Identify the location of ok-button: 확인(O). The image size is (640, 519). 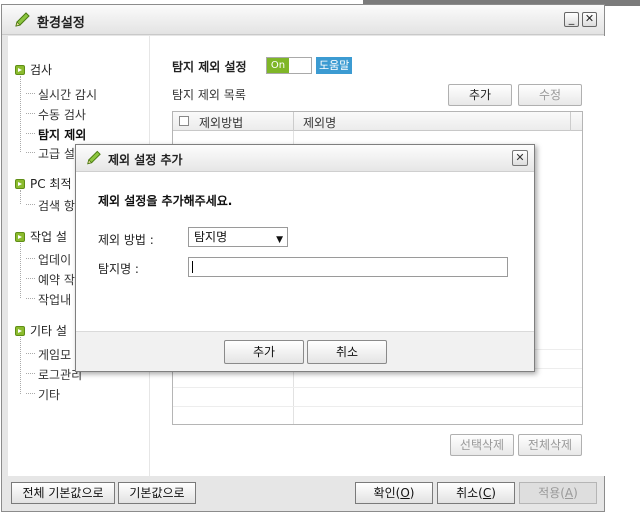
(394, 493).